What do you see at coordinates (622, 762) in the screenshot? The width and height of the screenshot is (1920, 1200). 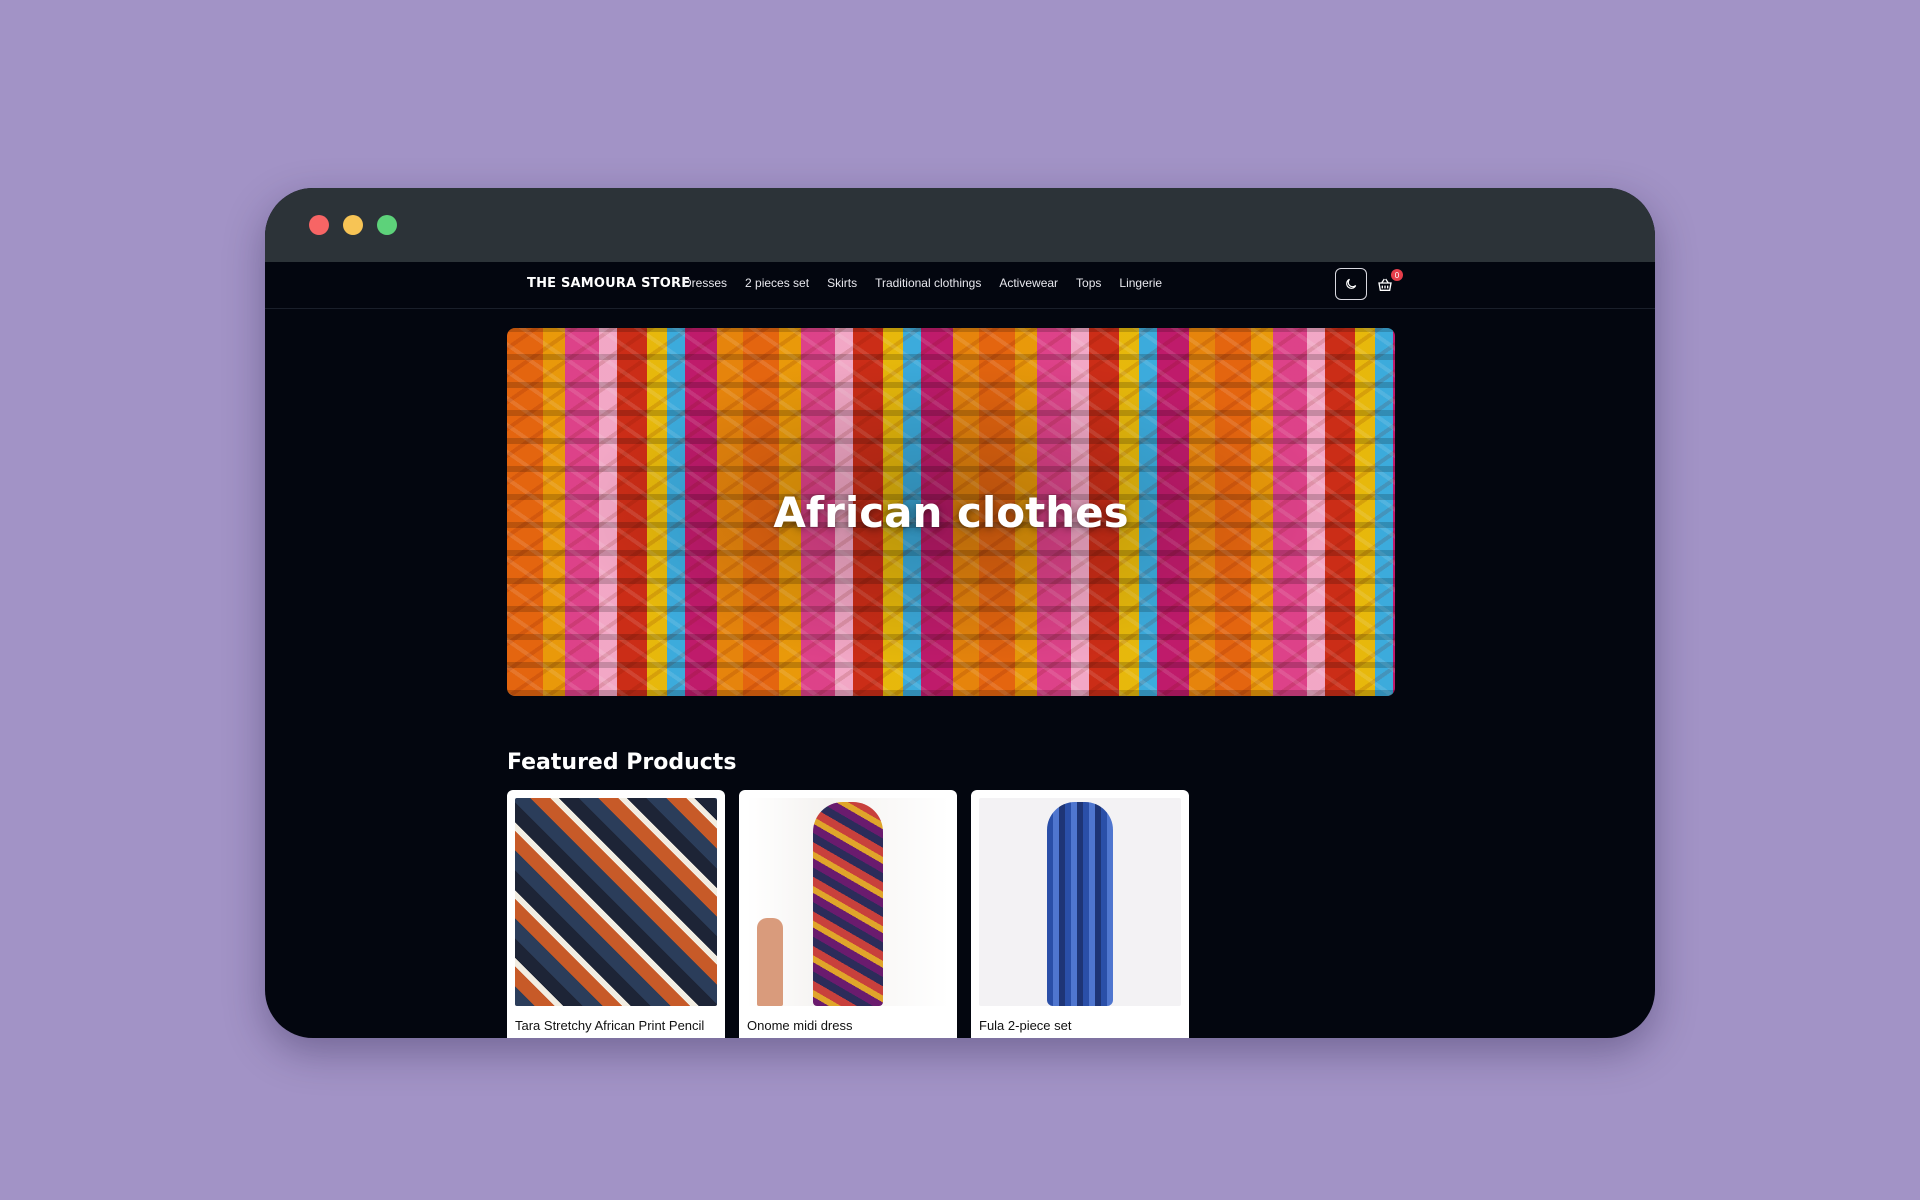 I see `featured-products-title: Featured Products` at bounding box center [622, 762].